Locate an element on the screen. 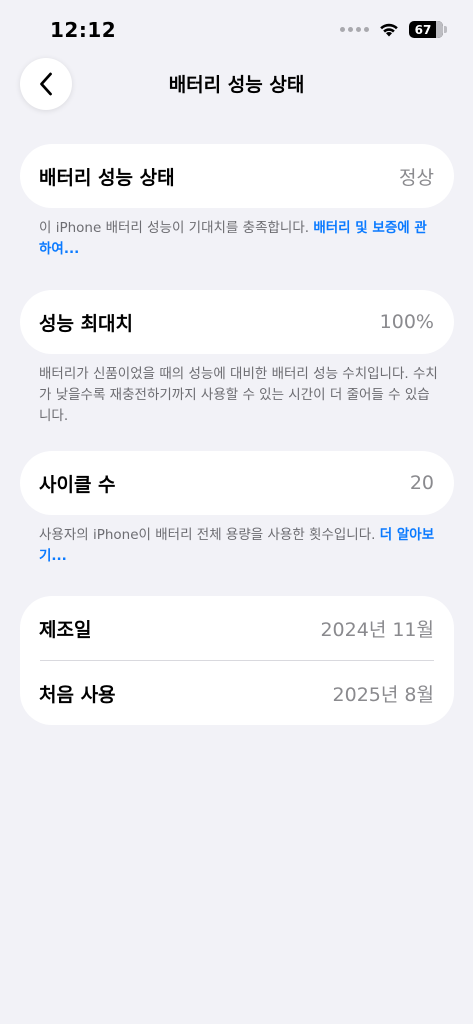 Image resolution: width=473 pixels, height=1024 pixels. manufacture-date-label: 제조일 is located at coordinates (65, 629).